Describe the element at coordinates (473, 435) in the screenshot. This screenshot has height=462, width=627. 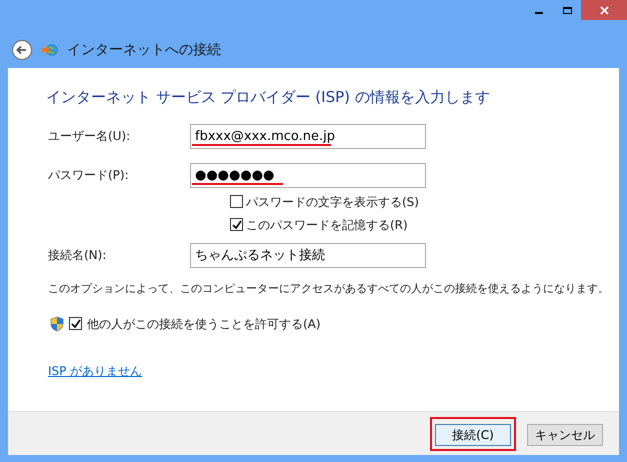
I see `dialog-button: 接続(C)` at that location.